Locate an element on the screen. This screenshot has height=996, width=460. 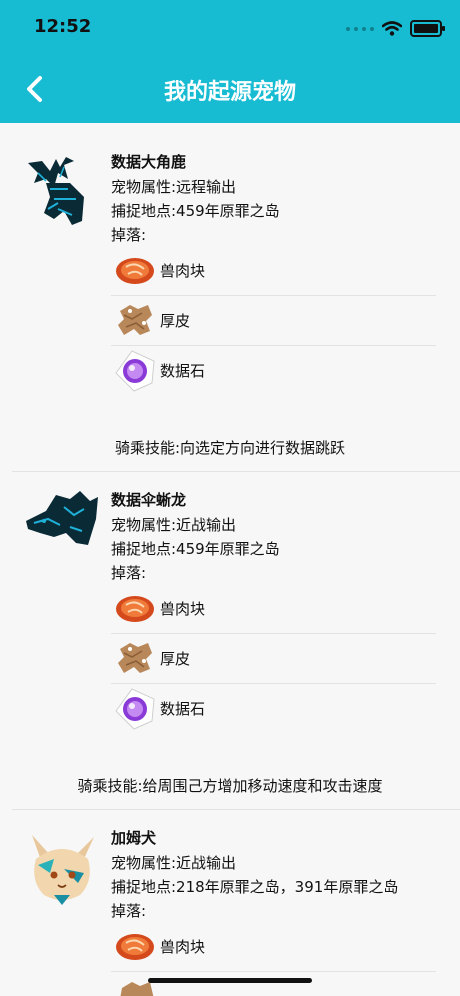
pet-stag-image is located at coordinates (56, 191).